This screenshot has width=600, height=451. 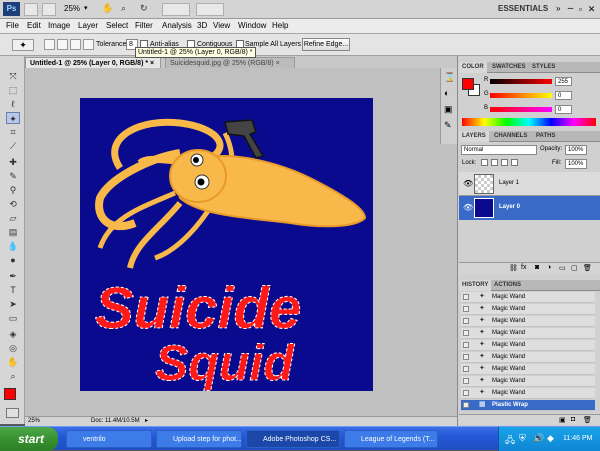 I want to click on menu-analysis: Analysis, so click(x=177, y=25).